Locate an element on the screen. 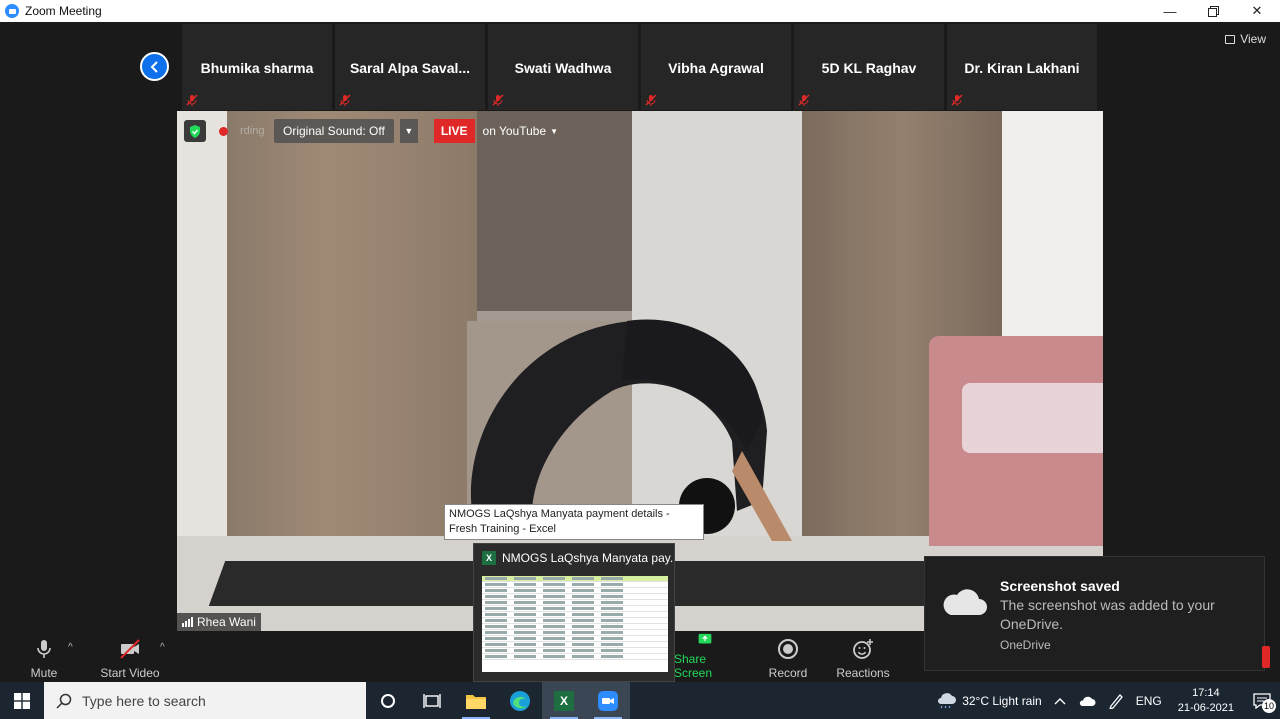  microphone-icon is located at coordinates (44, 649).